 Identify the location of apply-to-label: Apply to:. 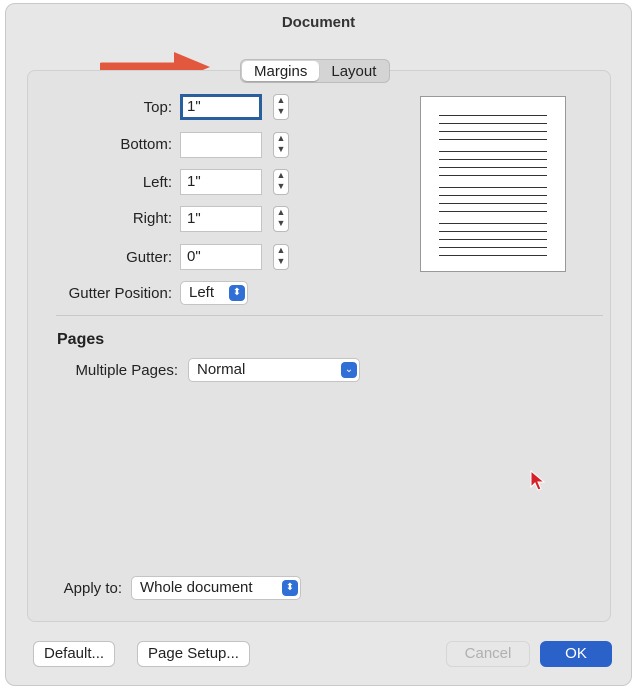
(92, 588).